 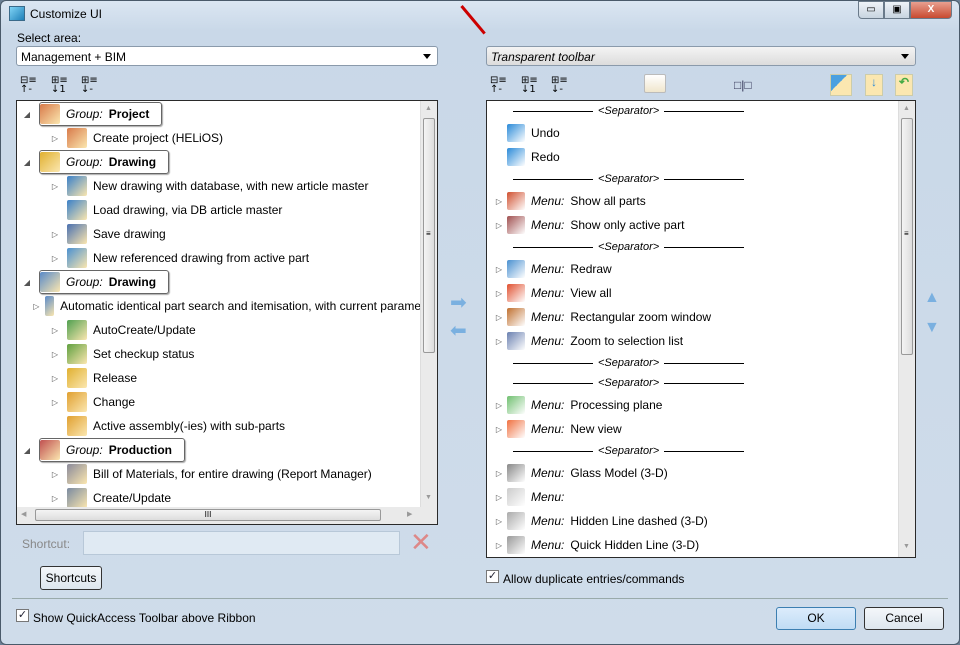 I want to click on tree-item: Active assembly(-ies) with sub-parts, so click(x=221, y=426).